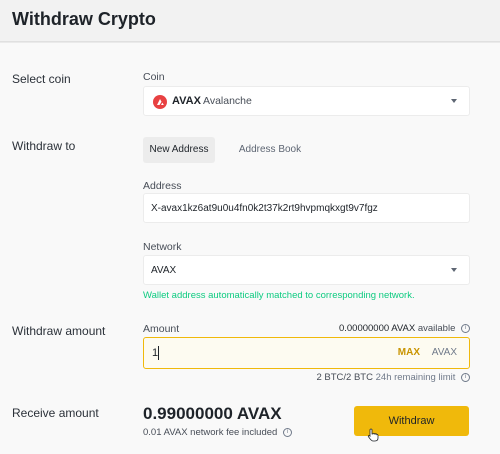  What do you see at coordinates (186, 101) in the screenshot?
I see `coin-symbol: AVAX` at bounding box center [186, 101].